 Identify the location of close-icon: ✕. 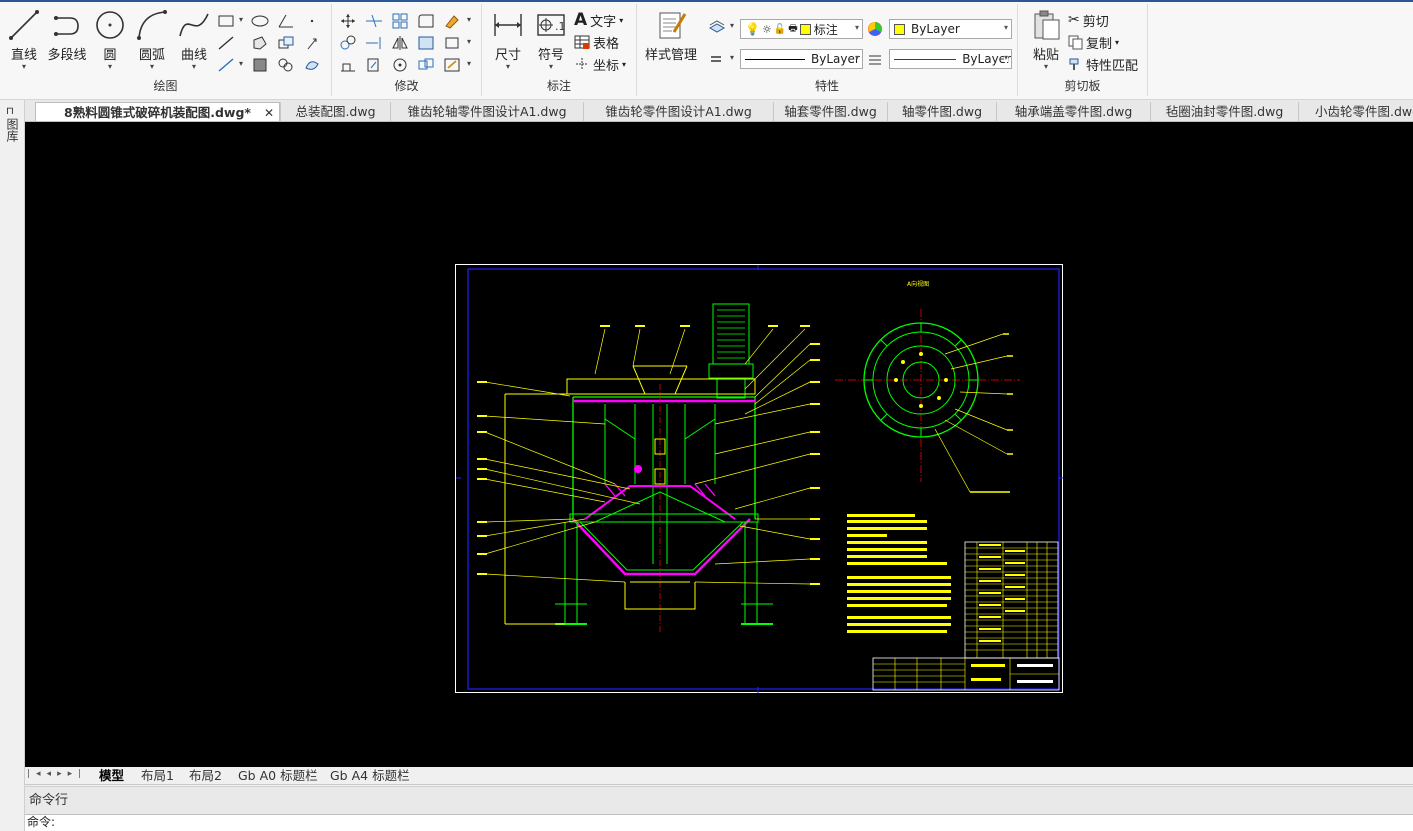
(269, 112).